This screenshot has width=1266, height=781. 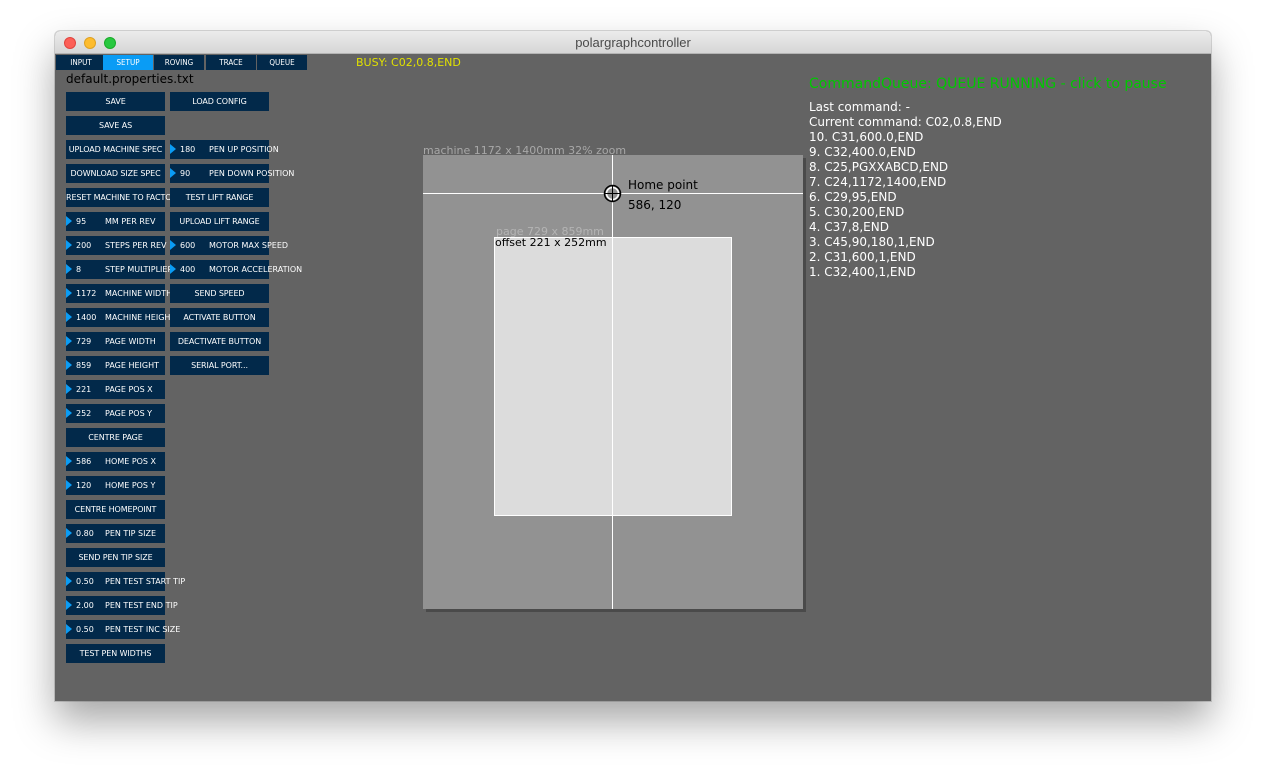 What do you see at coordinates (179, 62) in the screenshot?
I see `tab-roving: ROVING` at bounding box center [179, 62].